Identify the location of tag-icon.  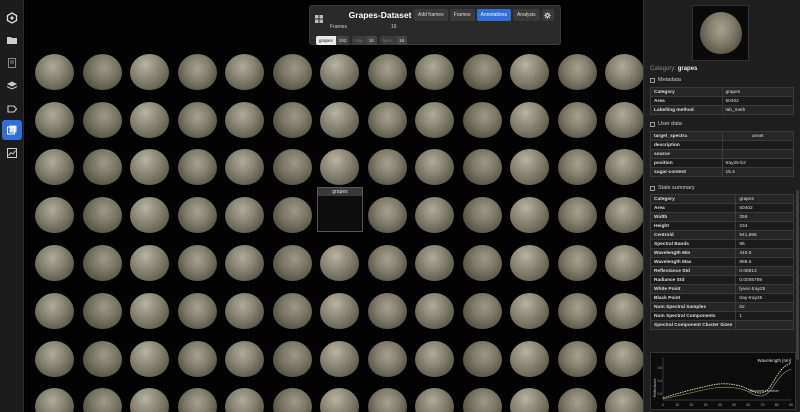
(12, 109).